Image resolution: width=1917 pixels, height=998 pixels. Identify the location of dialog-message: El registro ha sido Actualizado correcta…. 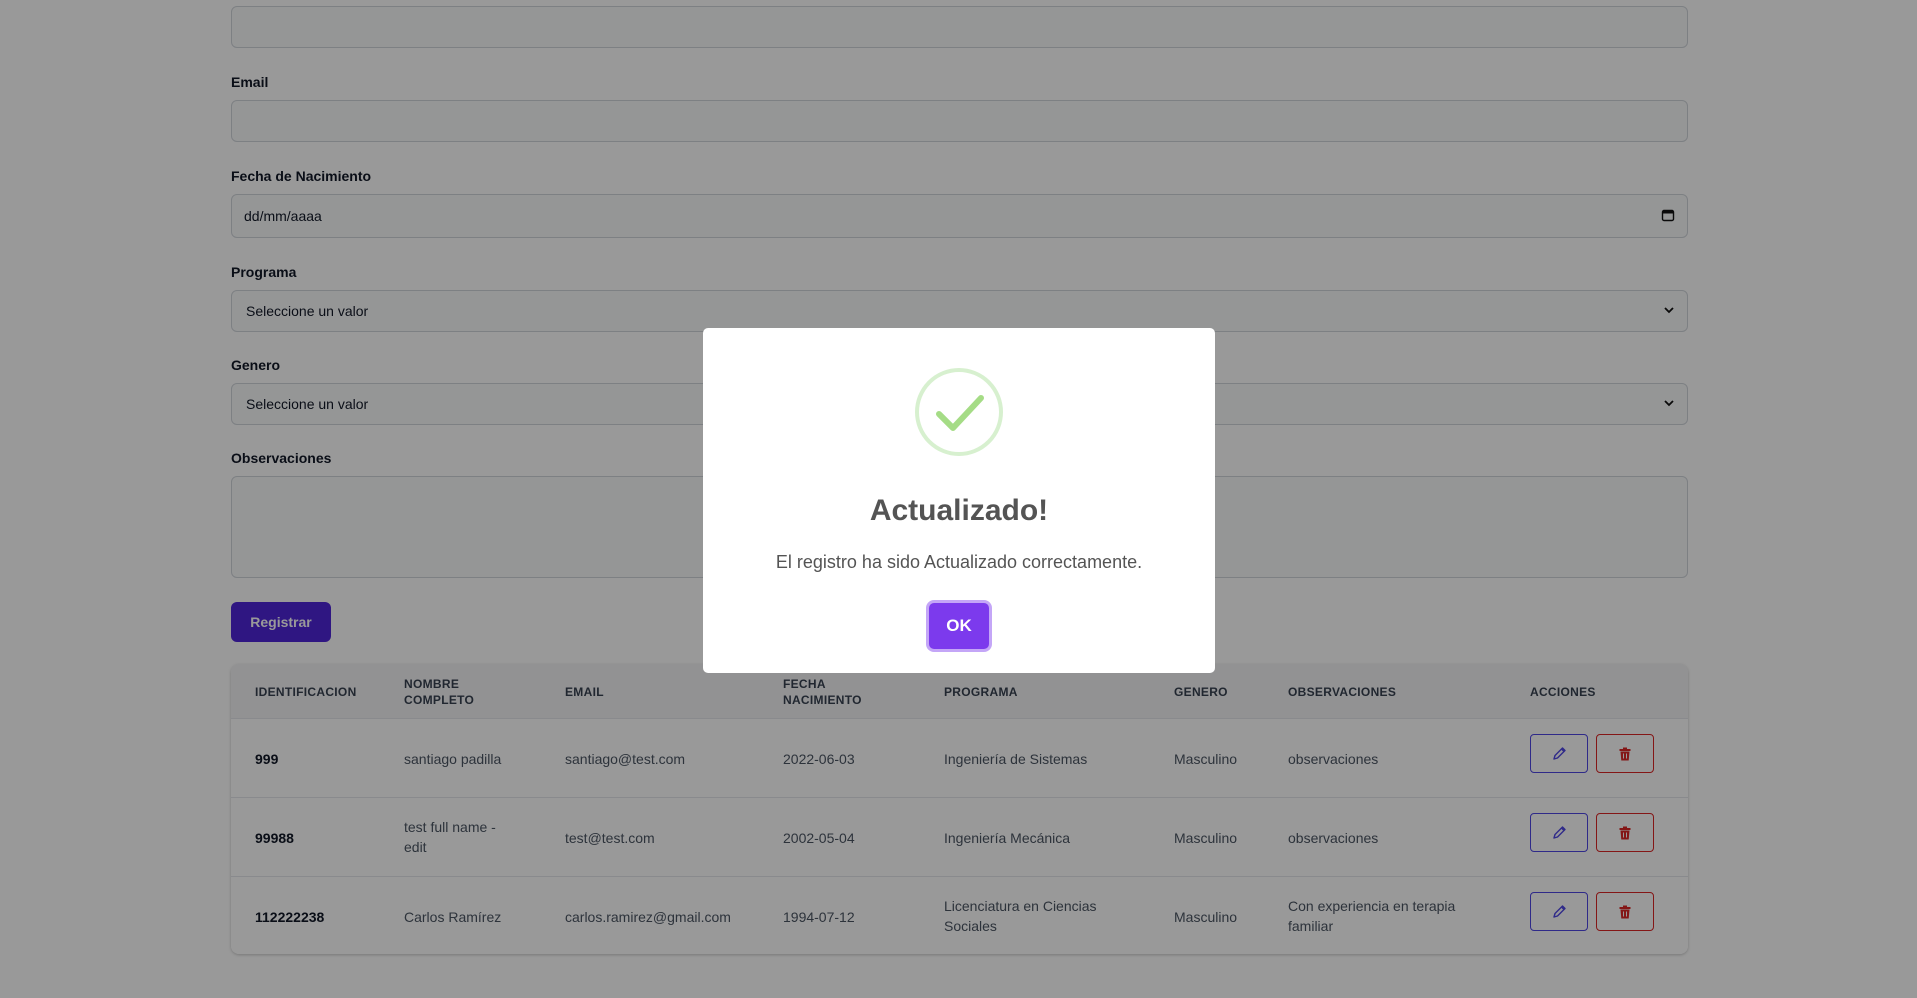
(959, 562).